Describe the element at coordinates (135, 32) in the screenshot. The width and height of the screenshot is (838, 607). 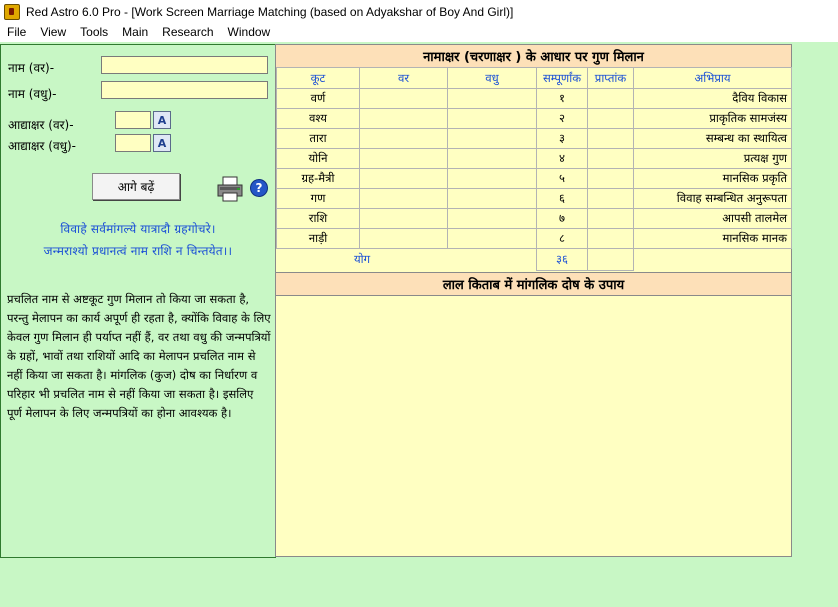
I see `menu-main: Main` at that location.